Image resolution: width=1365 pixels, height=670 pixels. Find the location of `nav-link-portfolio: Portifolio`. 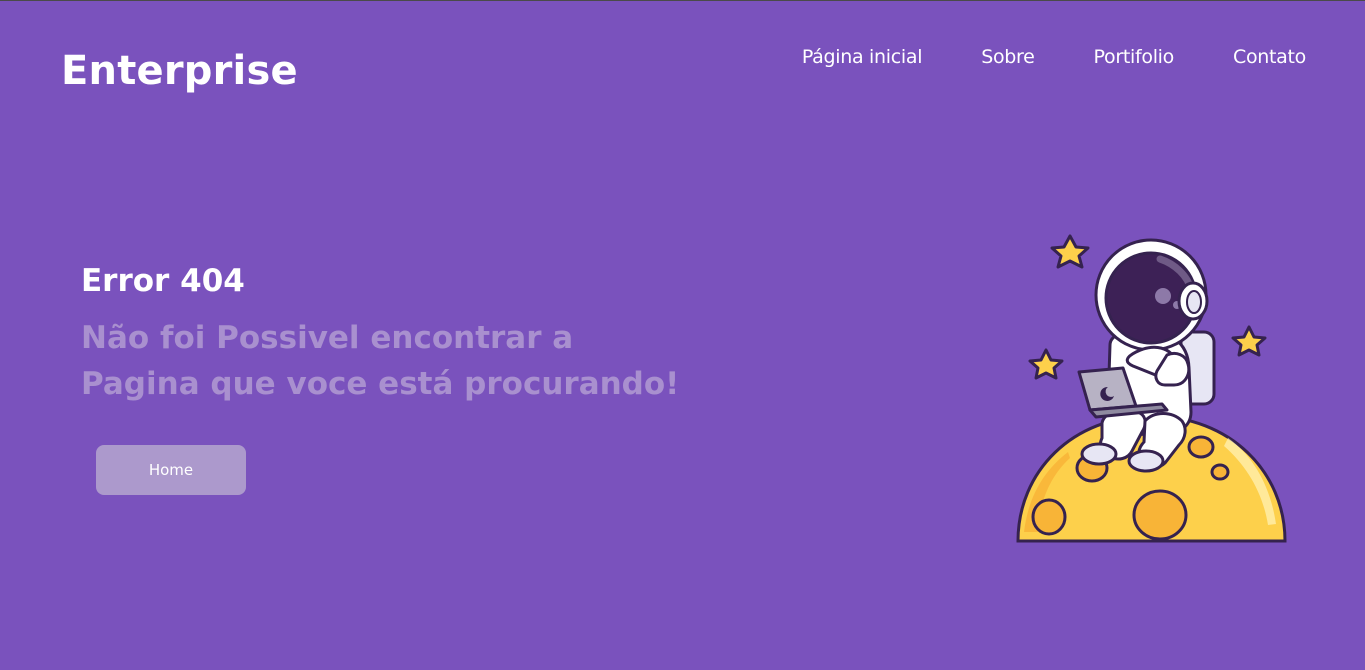

nav-link-portfolio: Portifolio is located at coordinates (1134, 57).